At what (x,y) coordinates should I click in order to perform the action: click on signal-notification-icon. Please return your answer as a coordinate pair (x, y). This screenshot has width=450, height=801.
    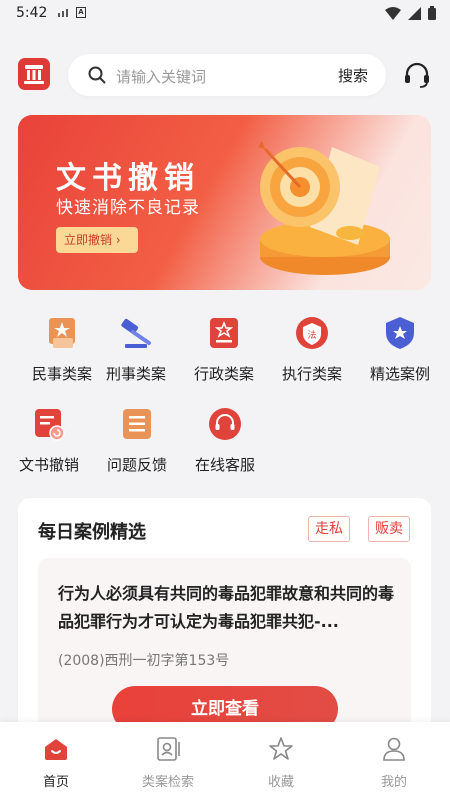
    Looking at the image, I should click on (63, 13).